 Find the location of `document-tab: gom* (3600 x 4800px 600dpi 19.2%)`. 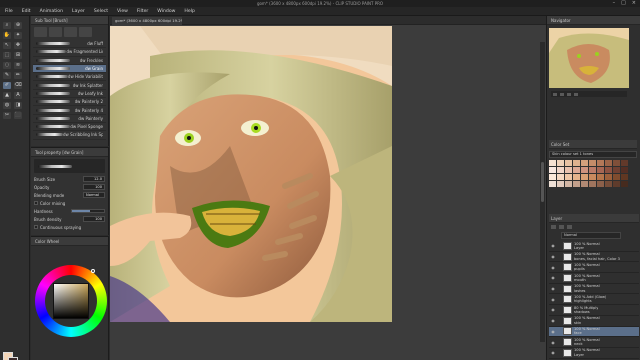

document-tab: gom* (3600 x 4800px 600dpi 19.2%) is located at coordinates (147, 21).